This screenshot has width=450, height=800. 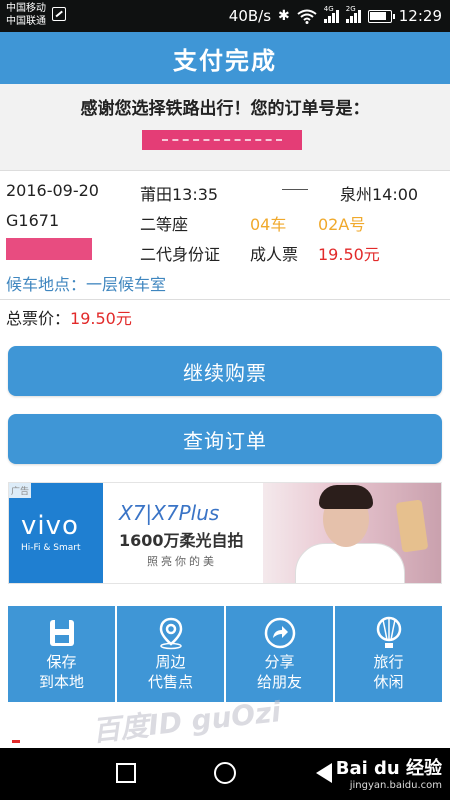 What do you see at coordinates (381, 16) in the screenshot?
I see `battery-icon` at bounding box center [381, 16].